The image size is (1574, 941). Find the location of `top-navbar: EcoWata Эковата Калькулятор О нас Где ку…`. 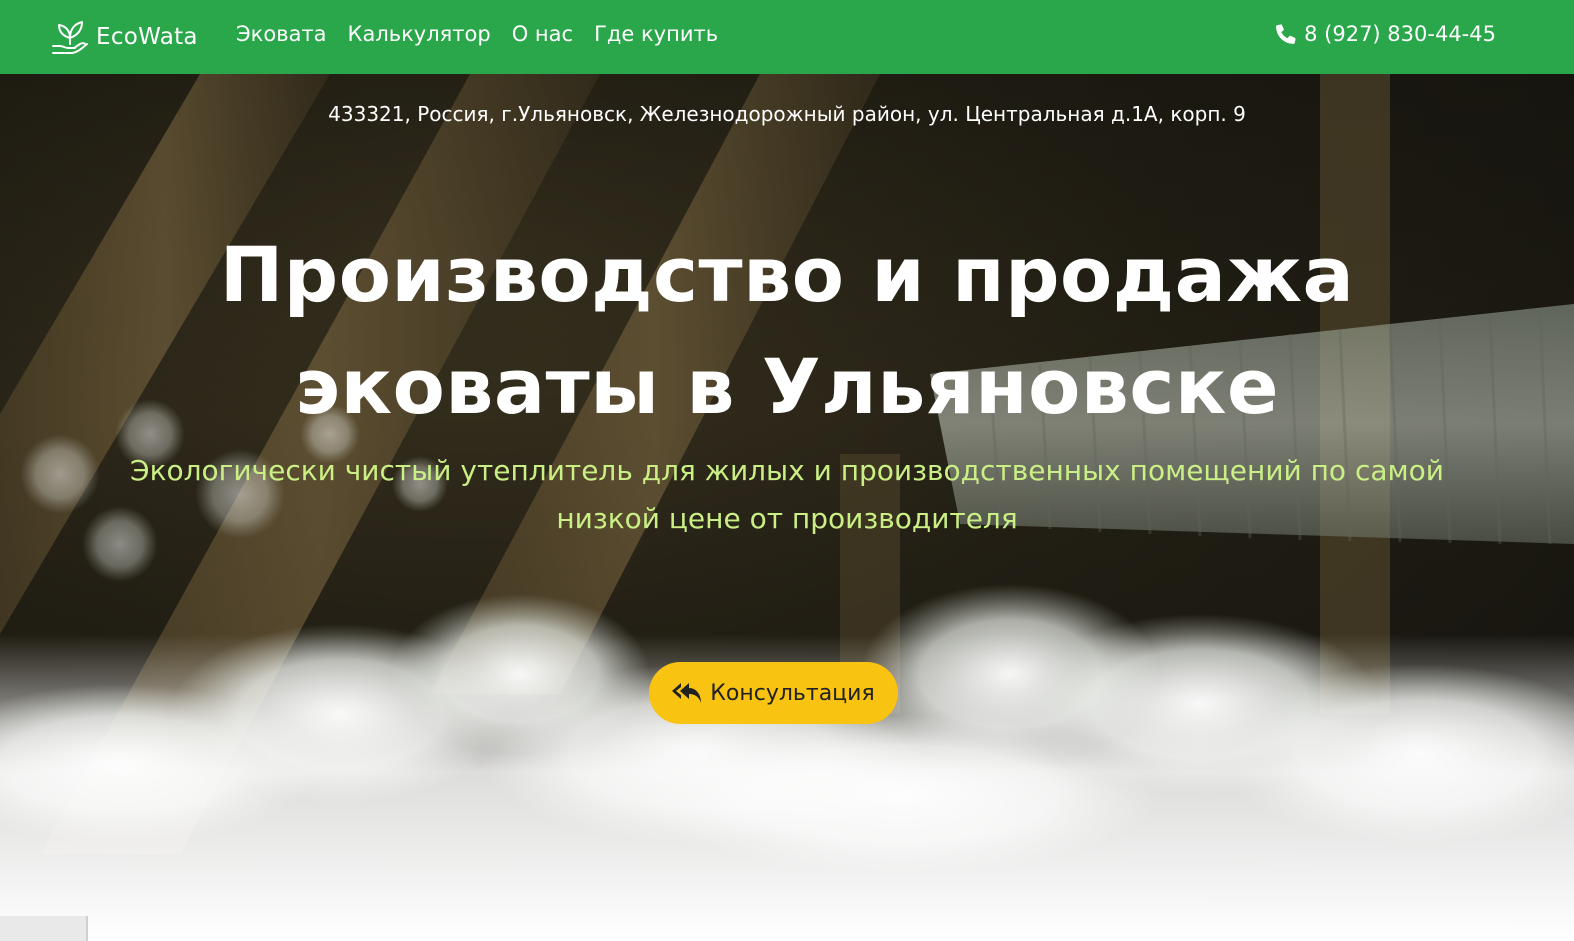

top-navbar: EcoWata Эковата Калькулятор О нас Где ку… is located at coordinates (787, 37).